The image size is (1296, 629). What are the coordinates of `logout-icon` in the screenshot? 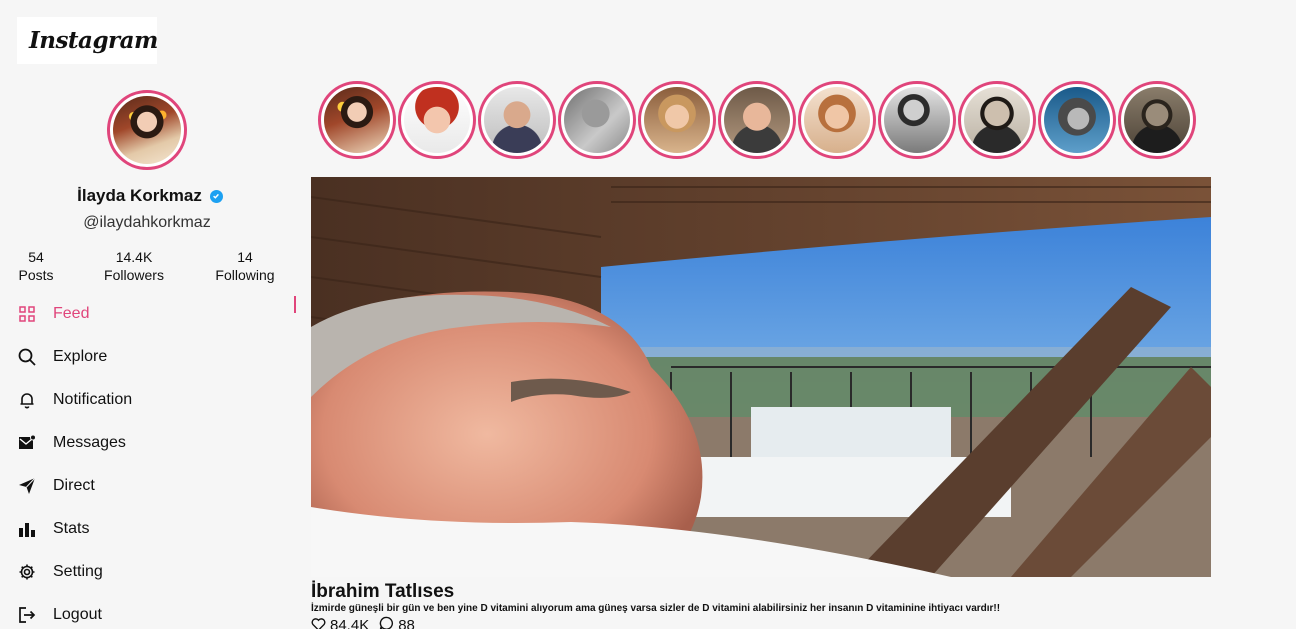 It's located at (27, 615).